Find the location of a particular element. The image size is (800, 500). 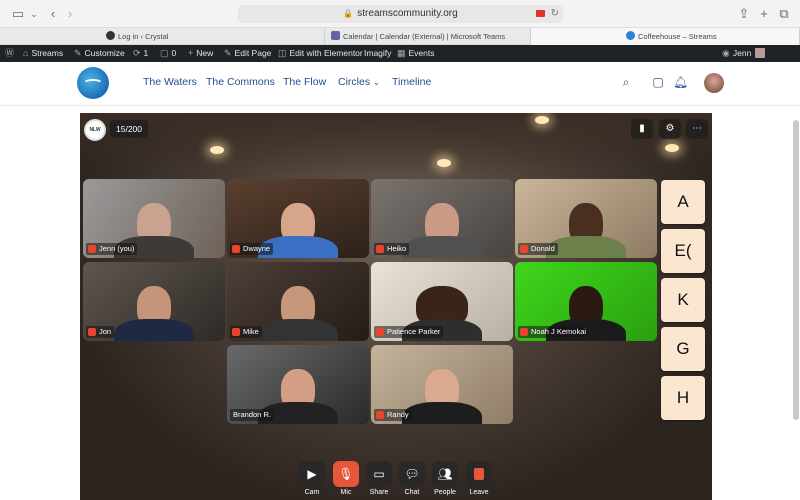

new-tab-icon: + is located at coordinates (764, 14).